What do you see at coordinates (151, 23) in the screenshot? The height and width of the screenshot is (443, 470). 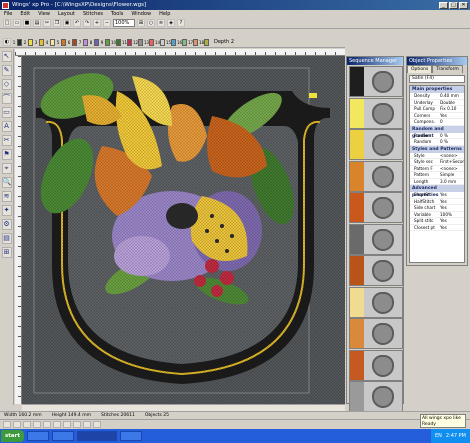 I see `hoop-icon: ○` at bounding box center [151, 23].